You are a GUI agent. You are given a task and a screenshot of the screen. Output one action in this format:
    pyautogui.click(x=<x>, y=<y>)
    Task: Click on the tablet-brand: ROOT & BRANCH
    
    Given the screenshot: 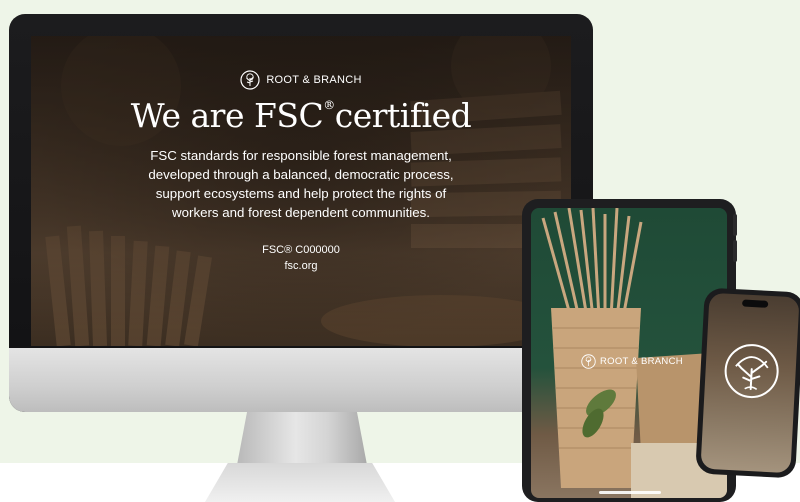 What is the action you would take?
    pyautogui.click(x=632, y=361)
    